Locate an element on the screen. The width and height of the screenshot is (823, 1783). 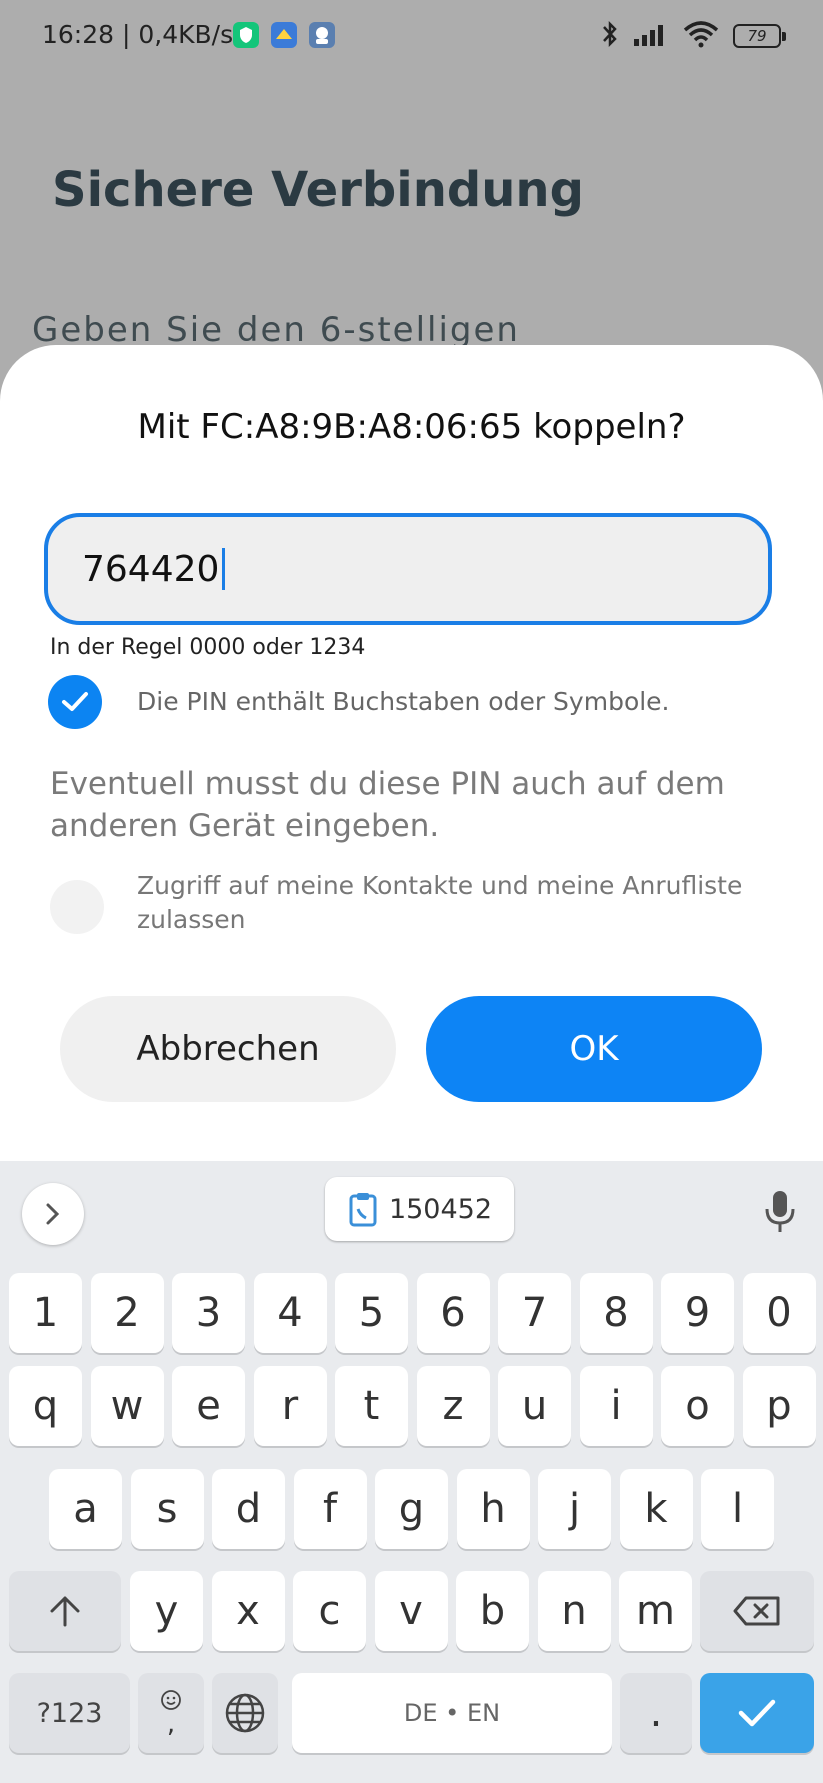
keyboard-toolbar: 150452 is located at coordinates (411, 1211).